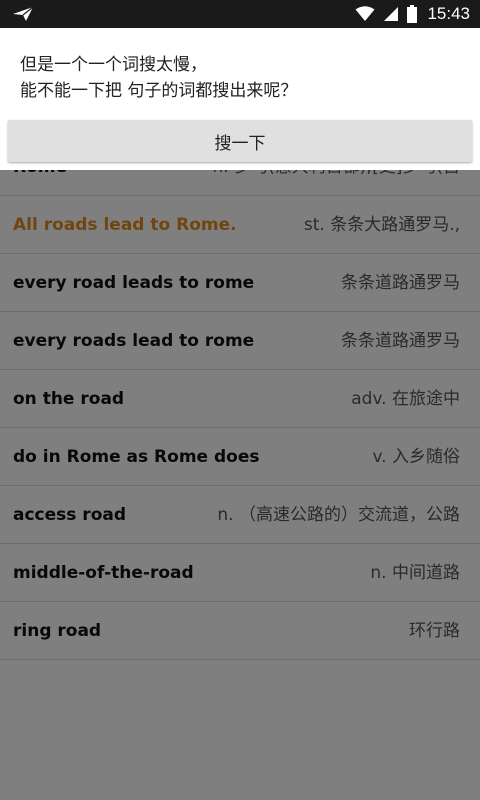  I want to click on tip-line-1: 但是一个一个词搜太慢，, so click(113, 65).